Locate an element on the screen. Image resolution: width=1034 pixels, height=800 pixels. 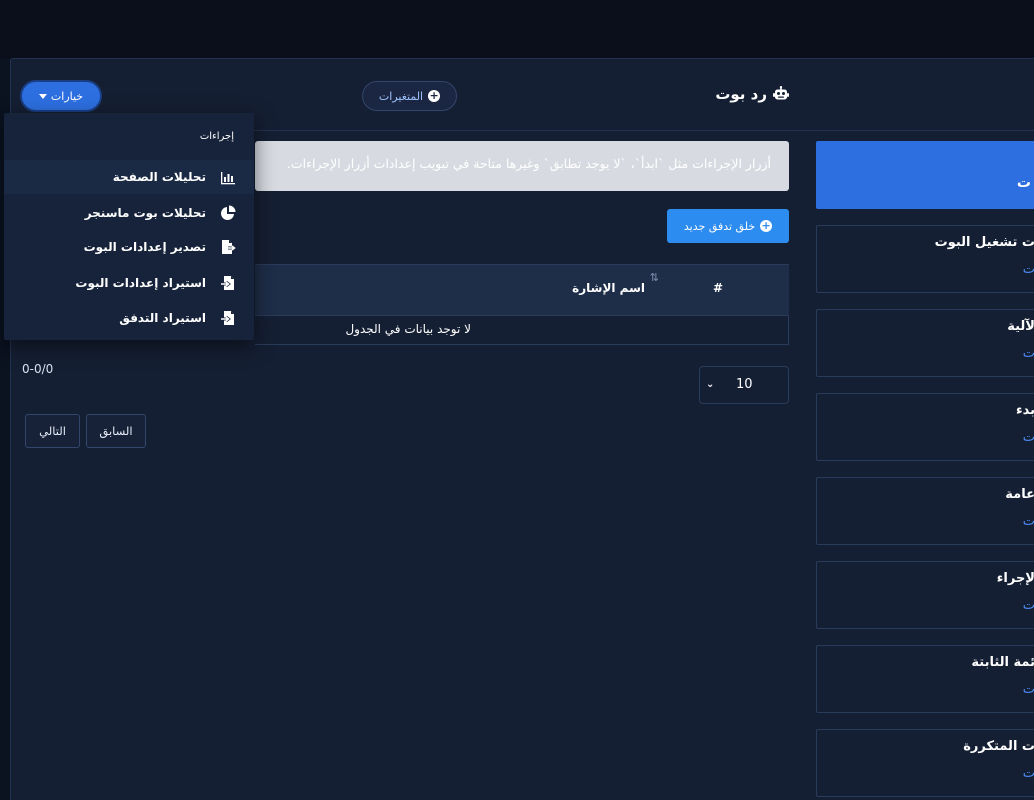
sidebar-card-title: عامة is located at coordinates (1019, 494).